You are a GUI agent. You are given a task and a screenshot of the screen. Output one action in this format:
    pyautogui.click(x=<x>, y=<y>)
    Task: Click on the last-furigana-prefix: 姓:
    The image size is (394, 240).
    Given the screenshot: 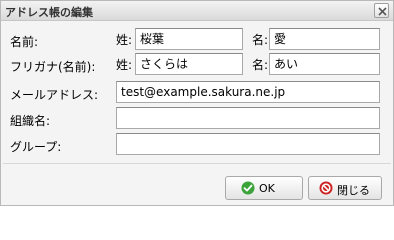 What is the action you would take?
    pyautogui.click(x=124, y=65)
    